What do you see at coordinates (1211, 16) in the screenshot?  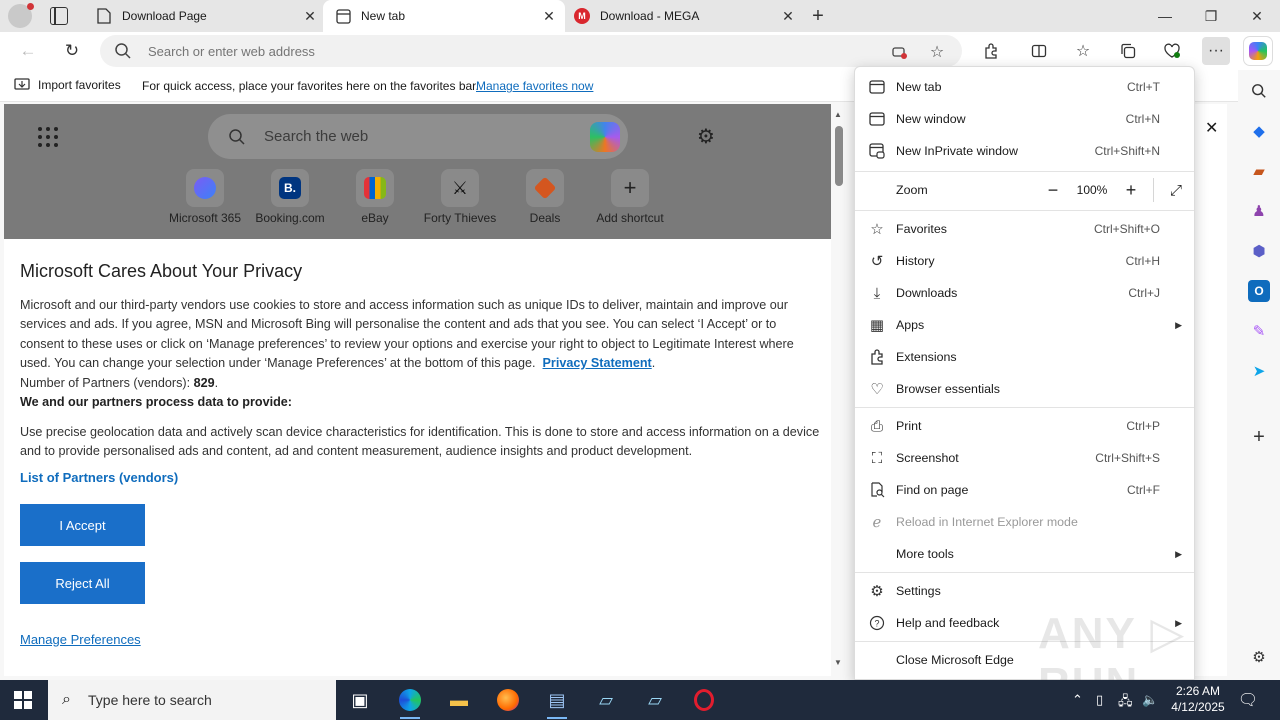 I see `restore-icon: ❐` at bounding box center [1211, 16].